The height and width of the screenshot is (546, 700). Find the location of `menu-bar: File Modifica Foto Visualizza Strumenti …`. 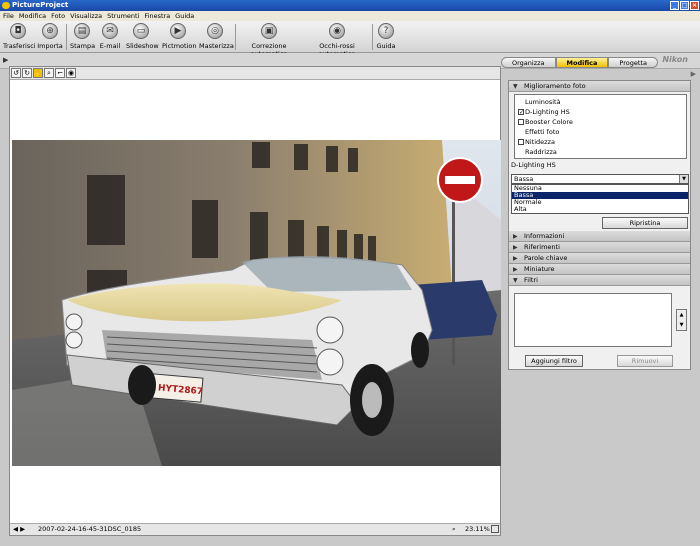

menu-bar: File Modifica Foto Visualizza Strumenti … is located at coordinates (350, 16).